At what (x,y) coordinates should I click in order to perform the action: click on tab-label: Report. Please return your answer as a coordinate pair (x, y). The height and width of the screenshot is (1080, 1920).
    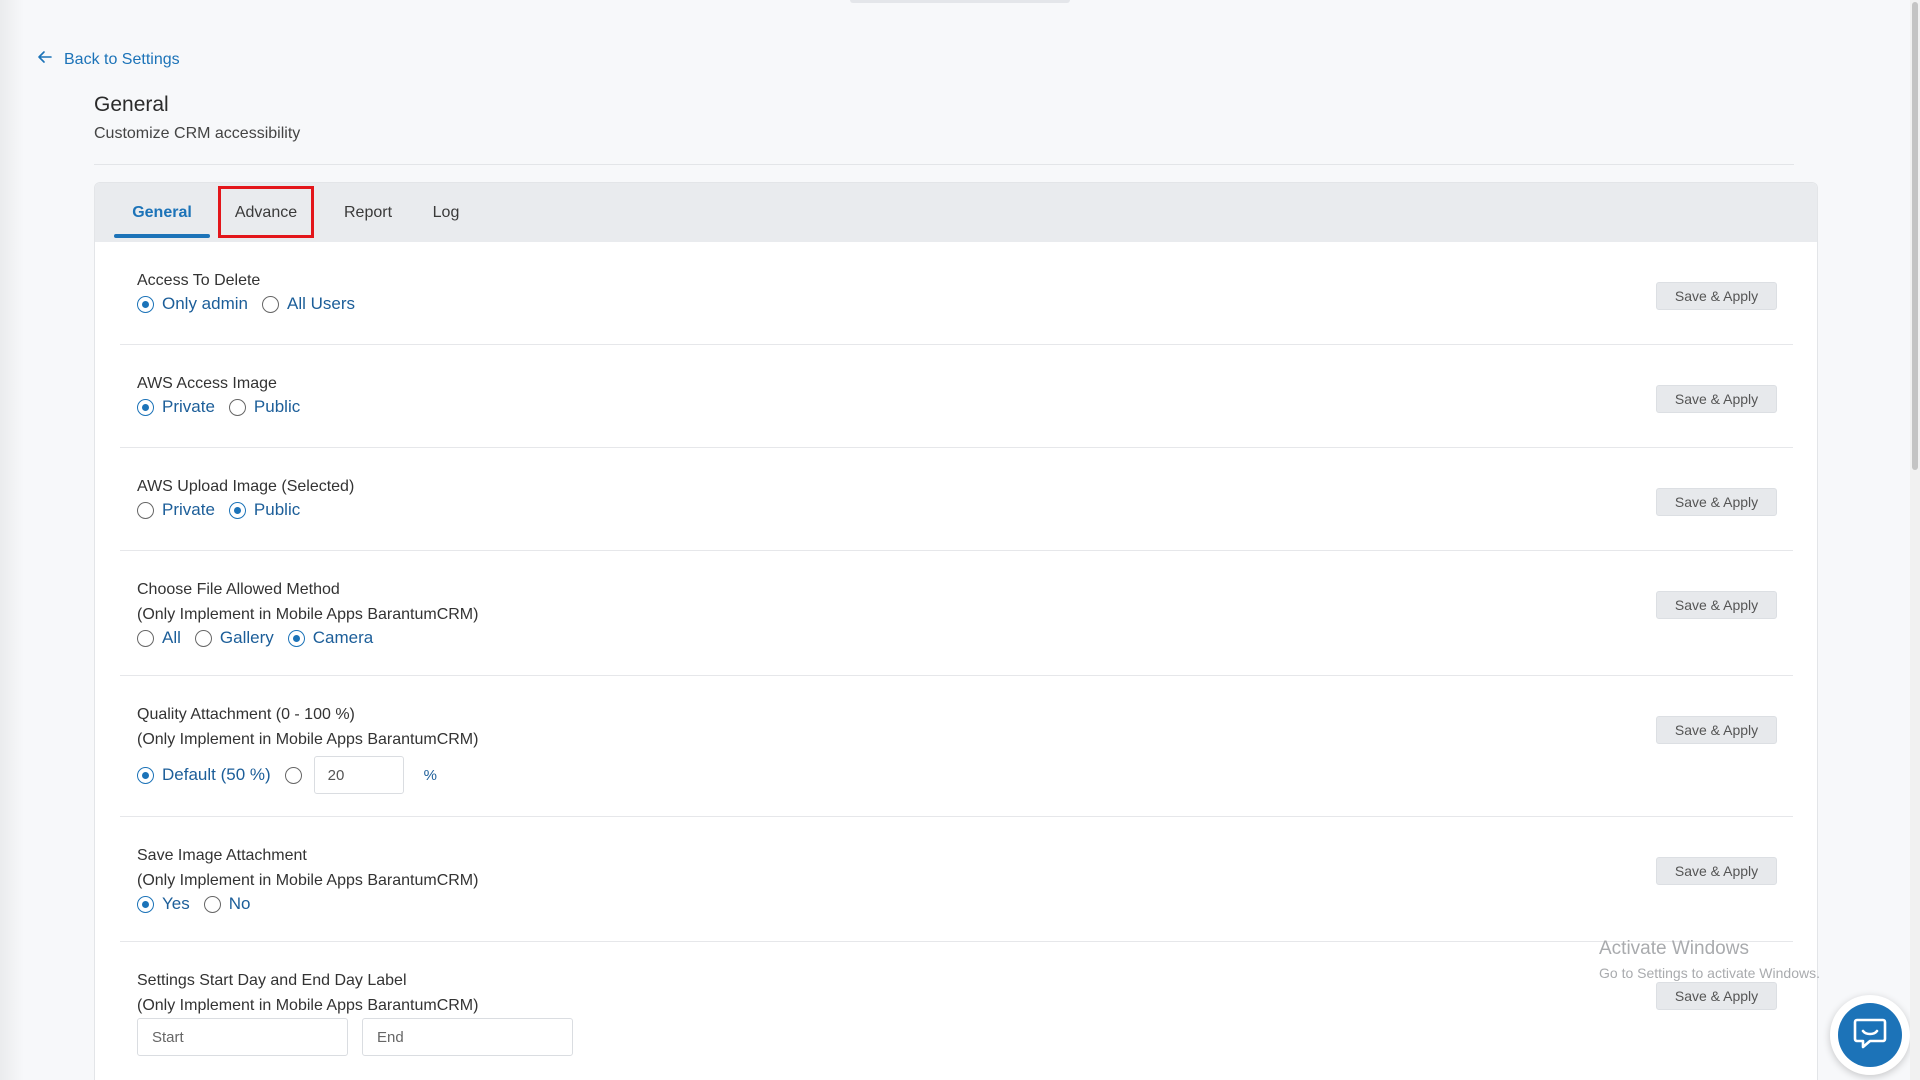
    Looking at the image, I should click on (368, 212).